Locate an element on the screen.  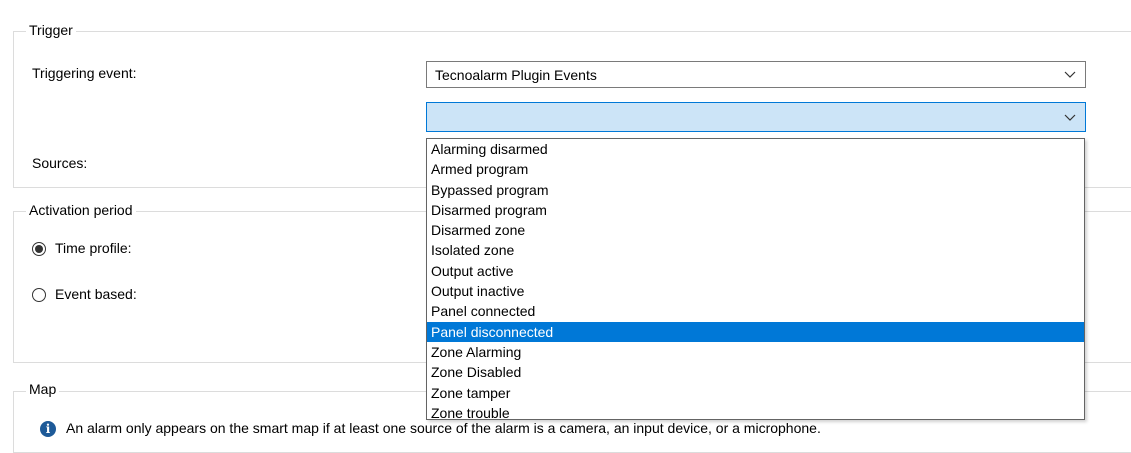
triggering-event-label: Triggering event: is located at coordinates (84, 73).